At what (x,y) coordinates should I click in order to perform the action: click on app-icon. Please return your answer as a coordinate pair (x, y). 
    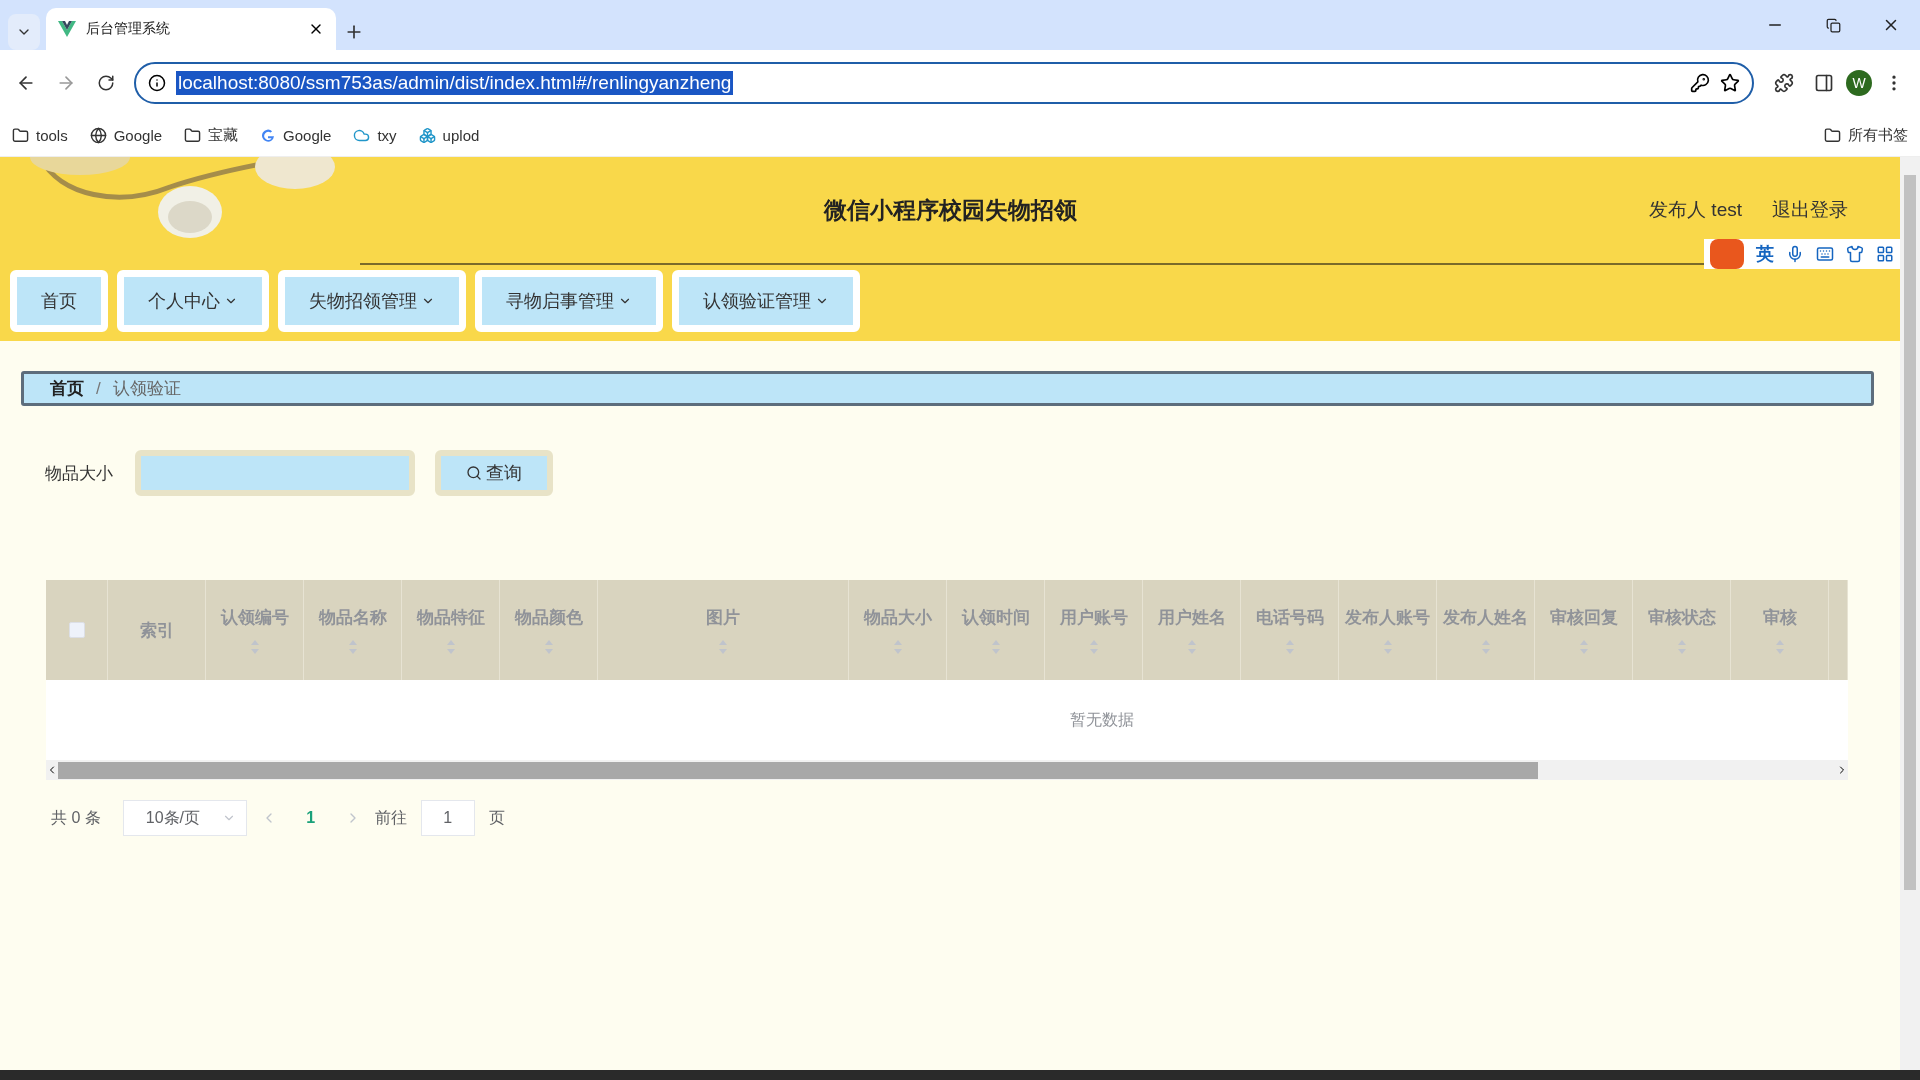
    Looking at the image, I should click on (427, 135).